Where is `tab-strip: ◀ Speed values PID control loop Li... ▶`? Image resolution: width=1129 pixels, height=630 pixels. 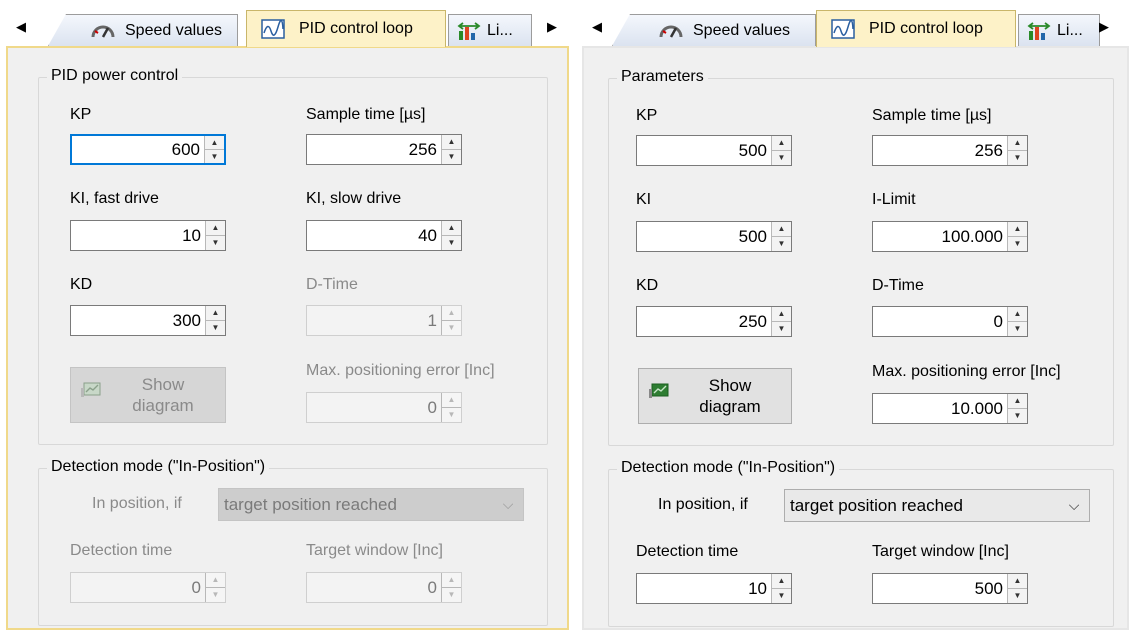 tab-strip: ◀ Speed values PID control loop Li... ▶ is located at coordinates (855, 27).